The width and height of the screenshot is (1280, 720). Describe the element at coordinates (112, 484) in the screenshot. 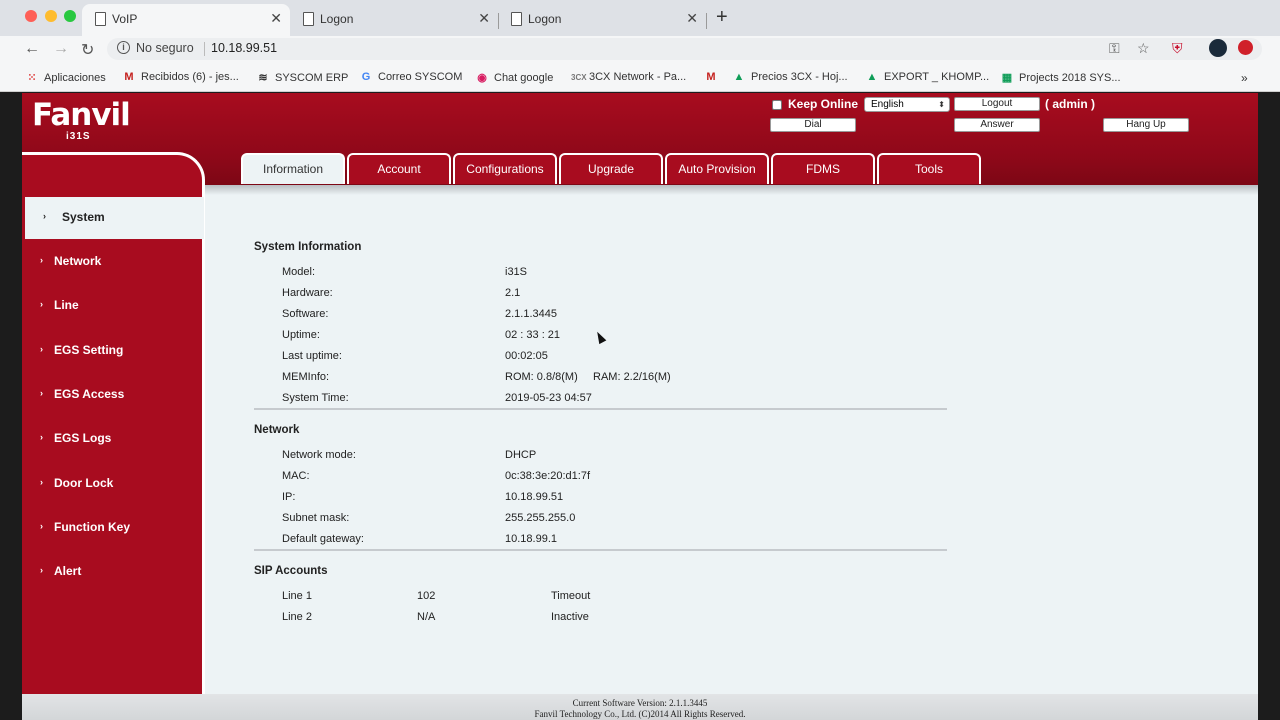

I see `sidebar-item-door-lock: › Door Lock` at that location.